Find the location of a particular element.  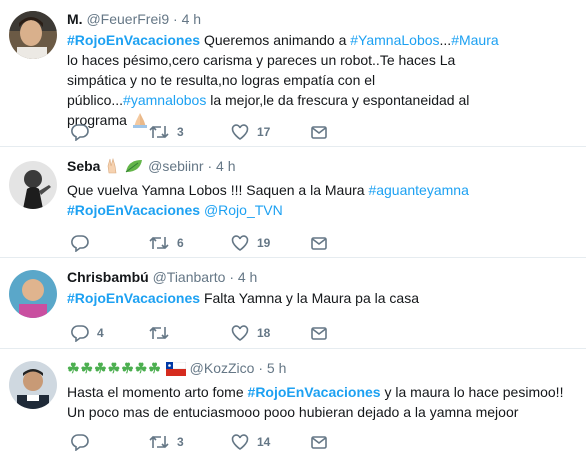

like-count: 18 is located at coordinates (264, 333).